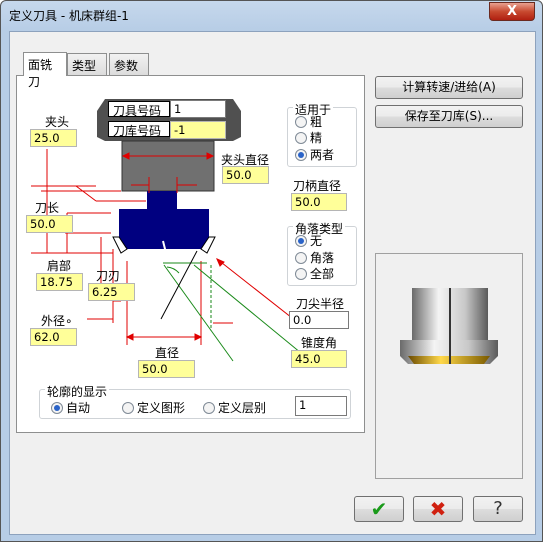 The image size is (543, 542). Describe the element at coordinates (47, 208) in the screenshot. I see `tool-length-label: 刀长` at that location.